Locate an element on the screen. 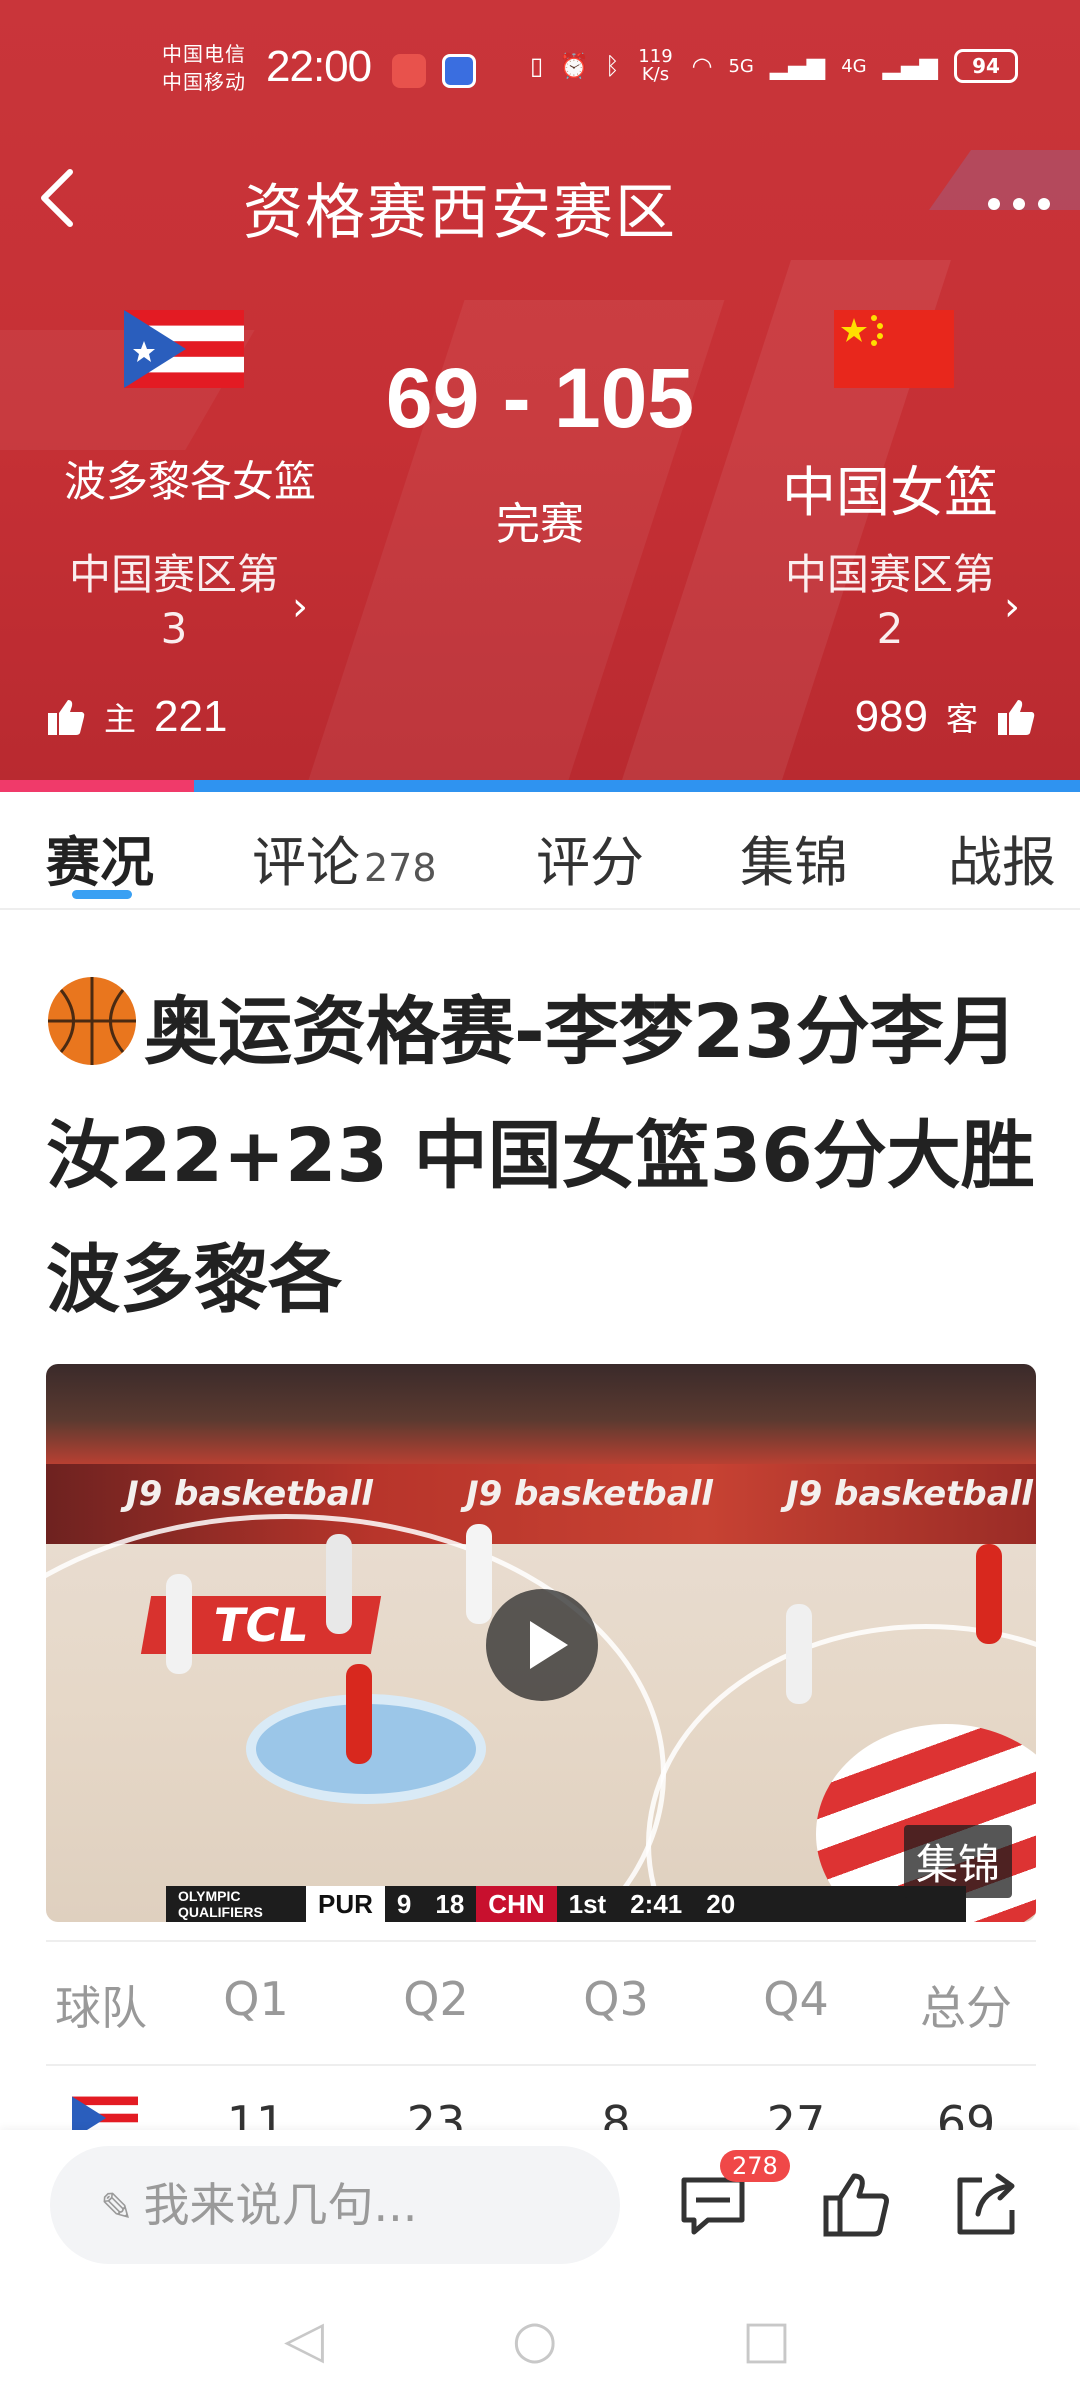 Image resolution: width=1080 pixels, height=2400 pixels. support-ratio-bar is located at coordinates (540, 786).